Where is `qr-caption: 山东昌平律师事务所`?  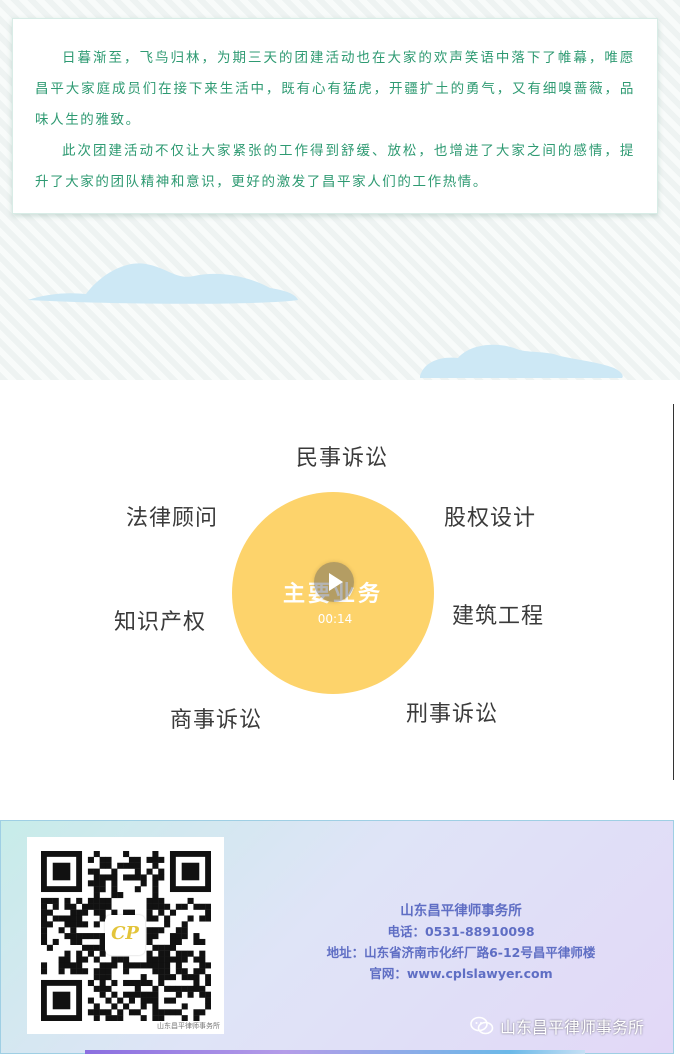 qr-caption: 山东昌平律师事务所 is located at coordinates (188, 1026).